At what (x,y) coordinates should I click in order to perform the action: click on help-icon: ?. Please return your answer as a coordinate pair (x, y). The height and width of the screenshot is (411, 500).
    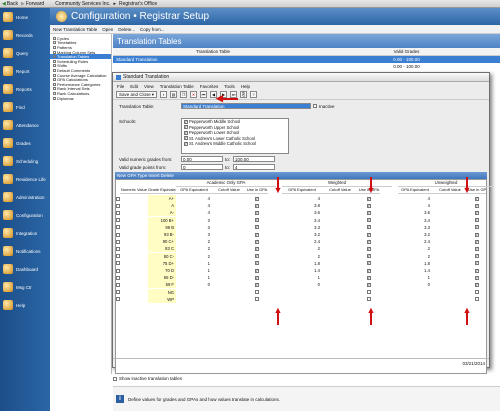
    Looking at the image, I should click on (254, 94).